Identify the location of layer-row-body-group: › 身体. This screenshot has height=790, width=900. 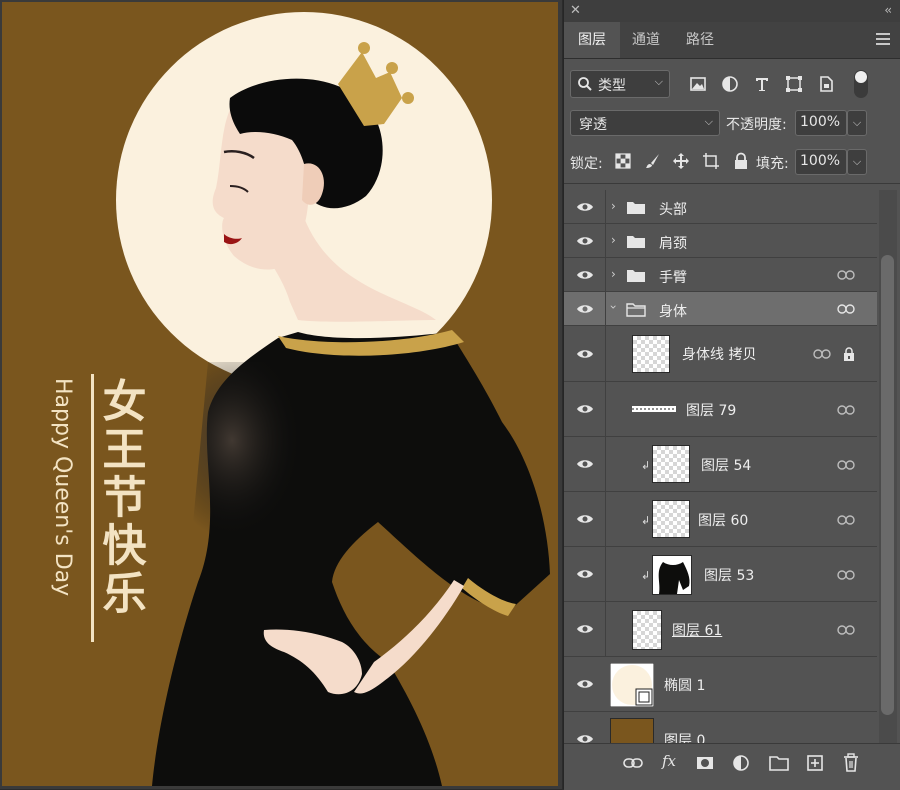
(720, 309).